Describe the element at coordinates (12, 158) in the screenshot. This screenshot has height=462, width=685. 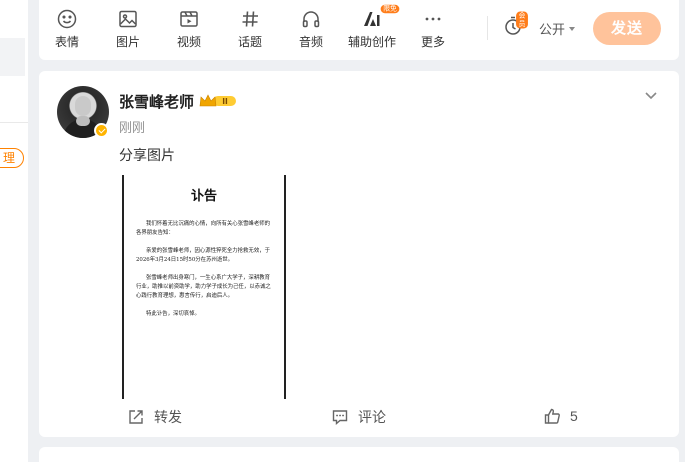
I see `manage-button: 理` at that location.